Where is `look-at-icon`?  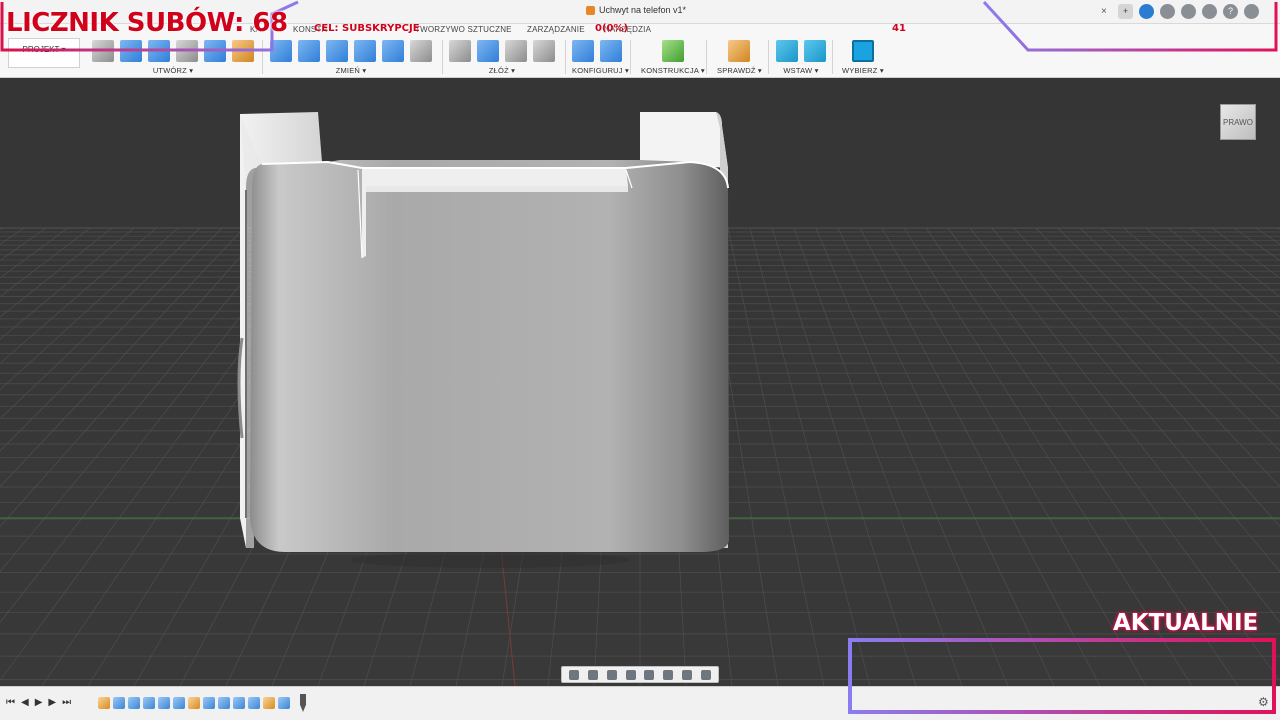
look-at-icon is located at coordinates (593, 674).